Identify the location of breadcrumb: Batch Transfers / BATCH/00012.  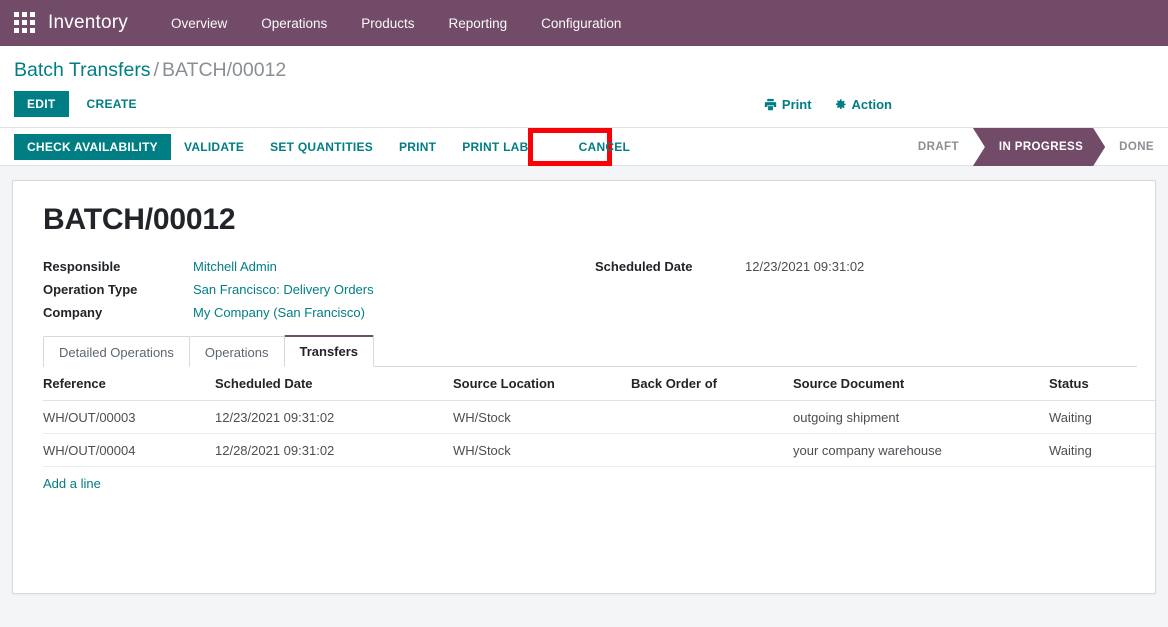
(584, 68).